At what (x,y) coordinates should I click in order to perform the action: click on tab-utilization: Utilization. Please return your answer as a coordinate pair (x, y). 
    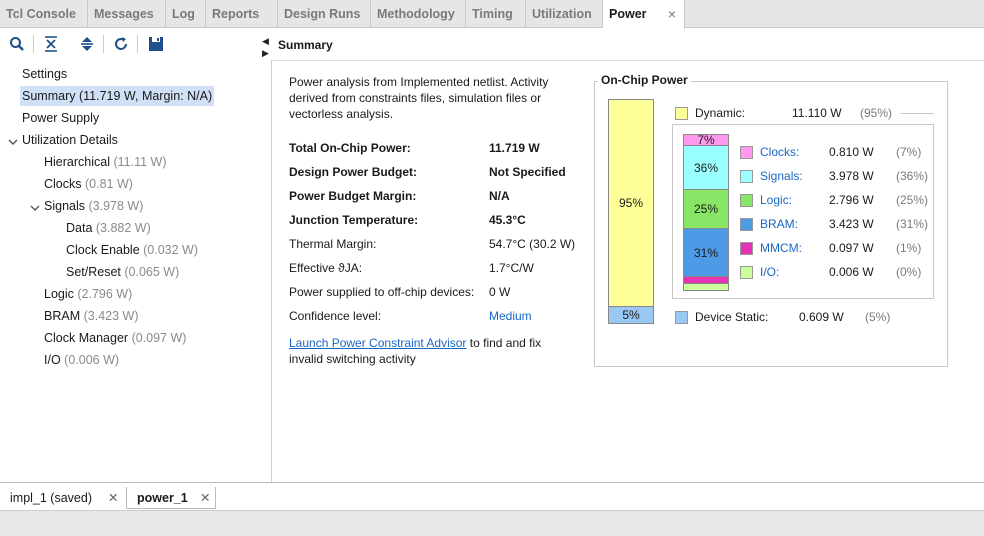
    Looking at the image, I should click on (564, 14).